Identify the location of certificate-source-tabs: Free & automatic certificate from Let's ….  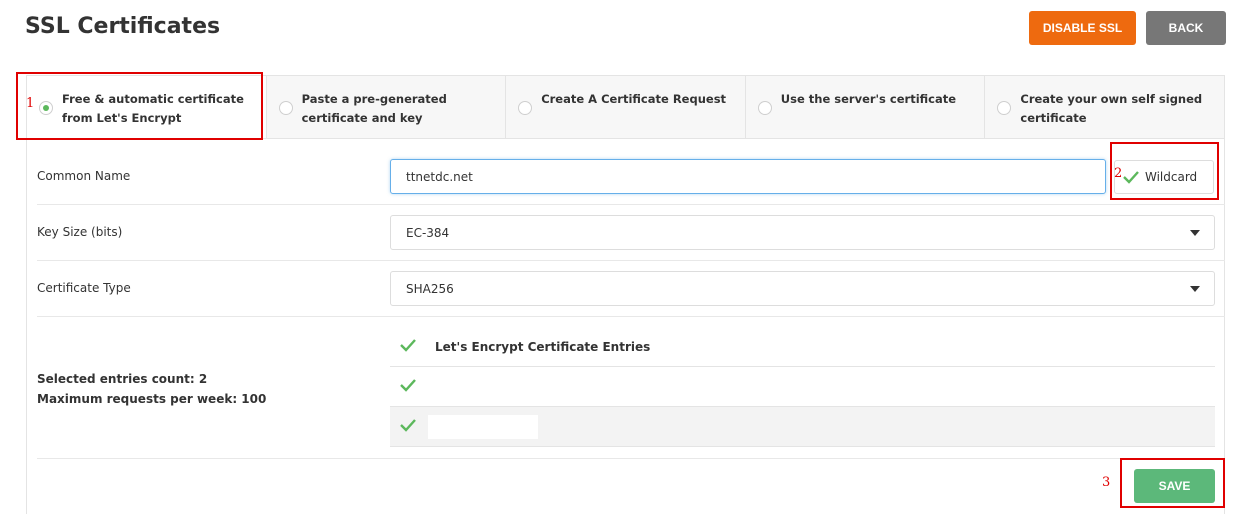
(625, 107).